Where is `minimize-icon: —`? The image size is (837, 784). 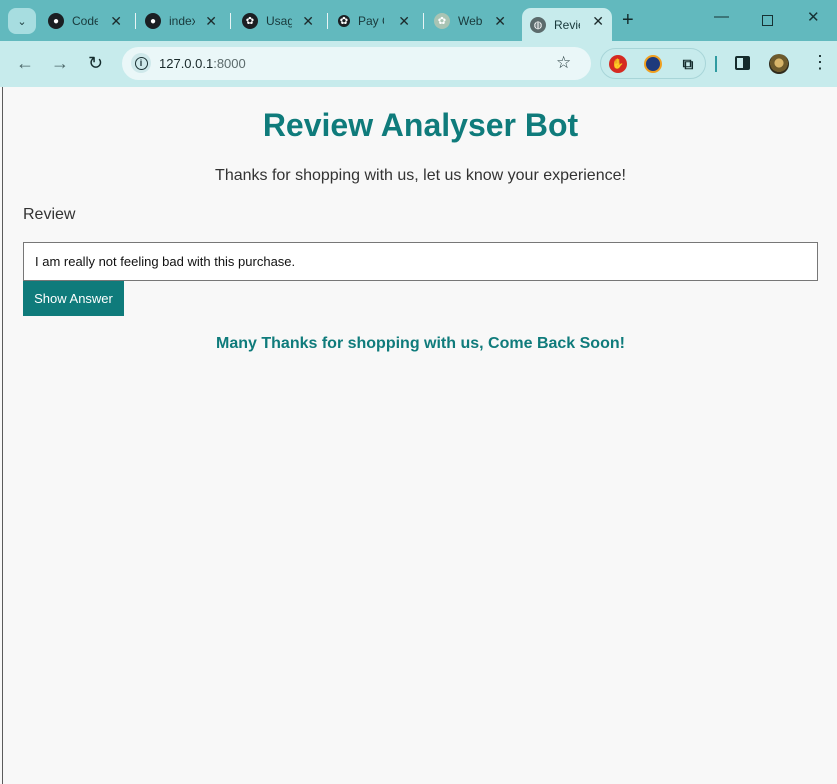
minimize-icon: — is located at coordinates (721, 16).